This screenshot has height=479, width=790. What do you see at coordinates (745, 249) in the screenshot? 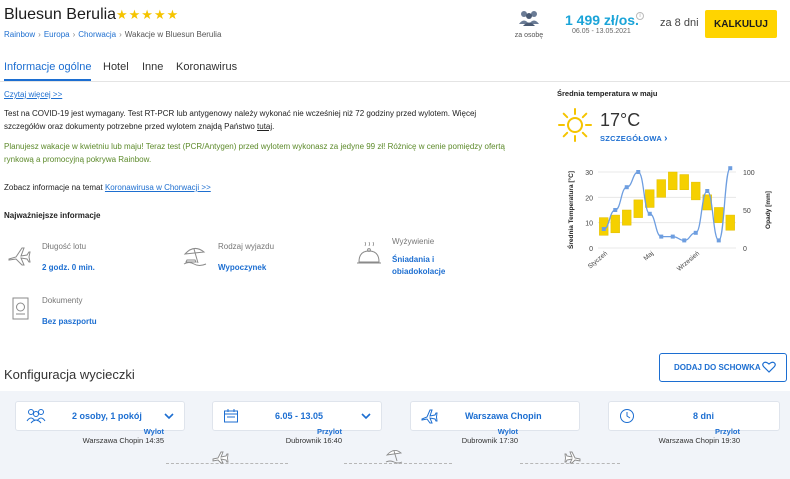
I see `y2-tick-label: 0` at bounding box center [745, 249].